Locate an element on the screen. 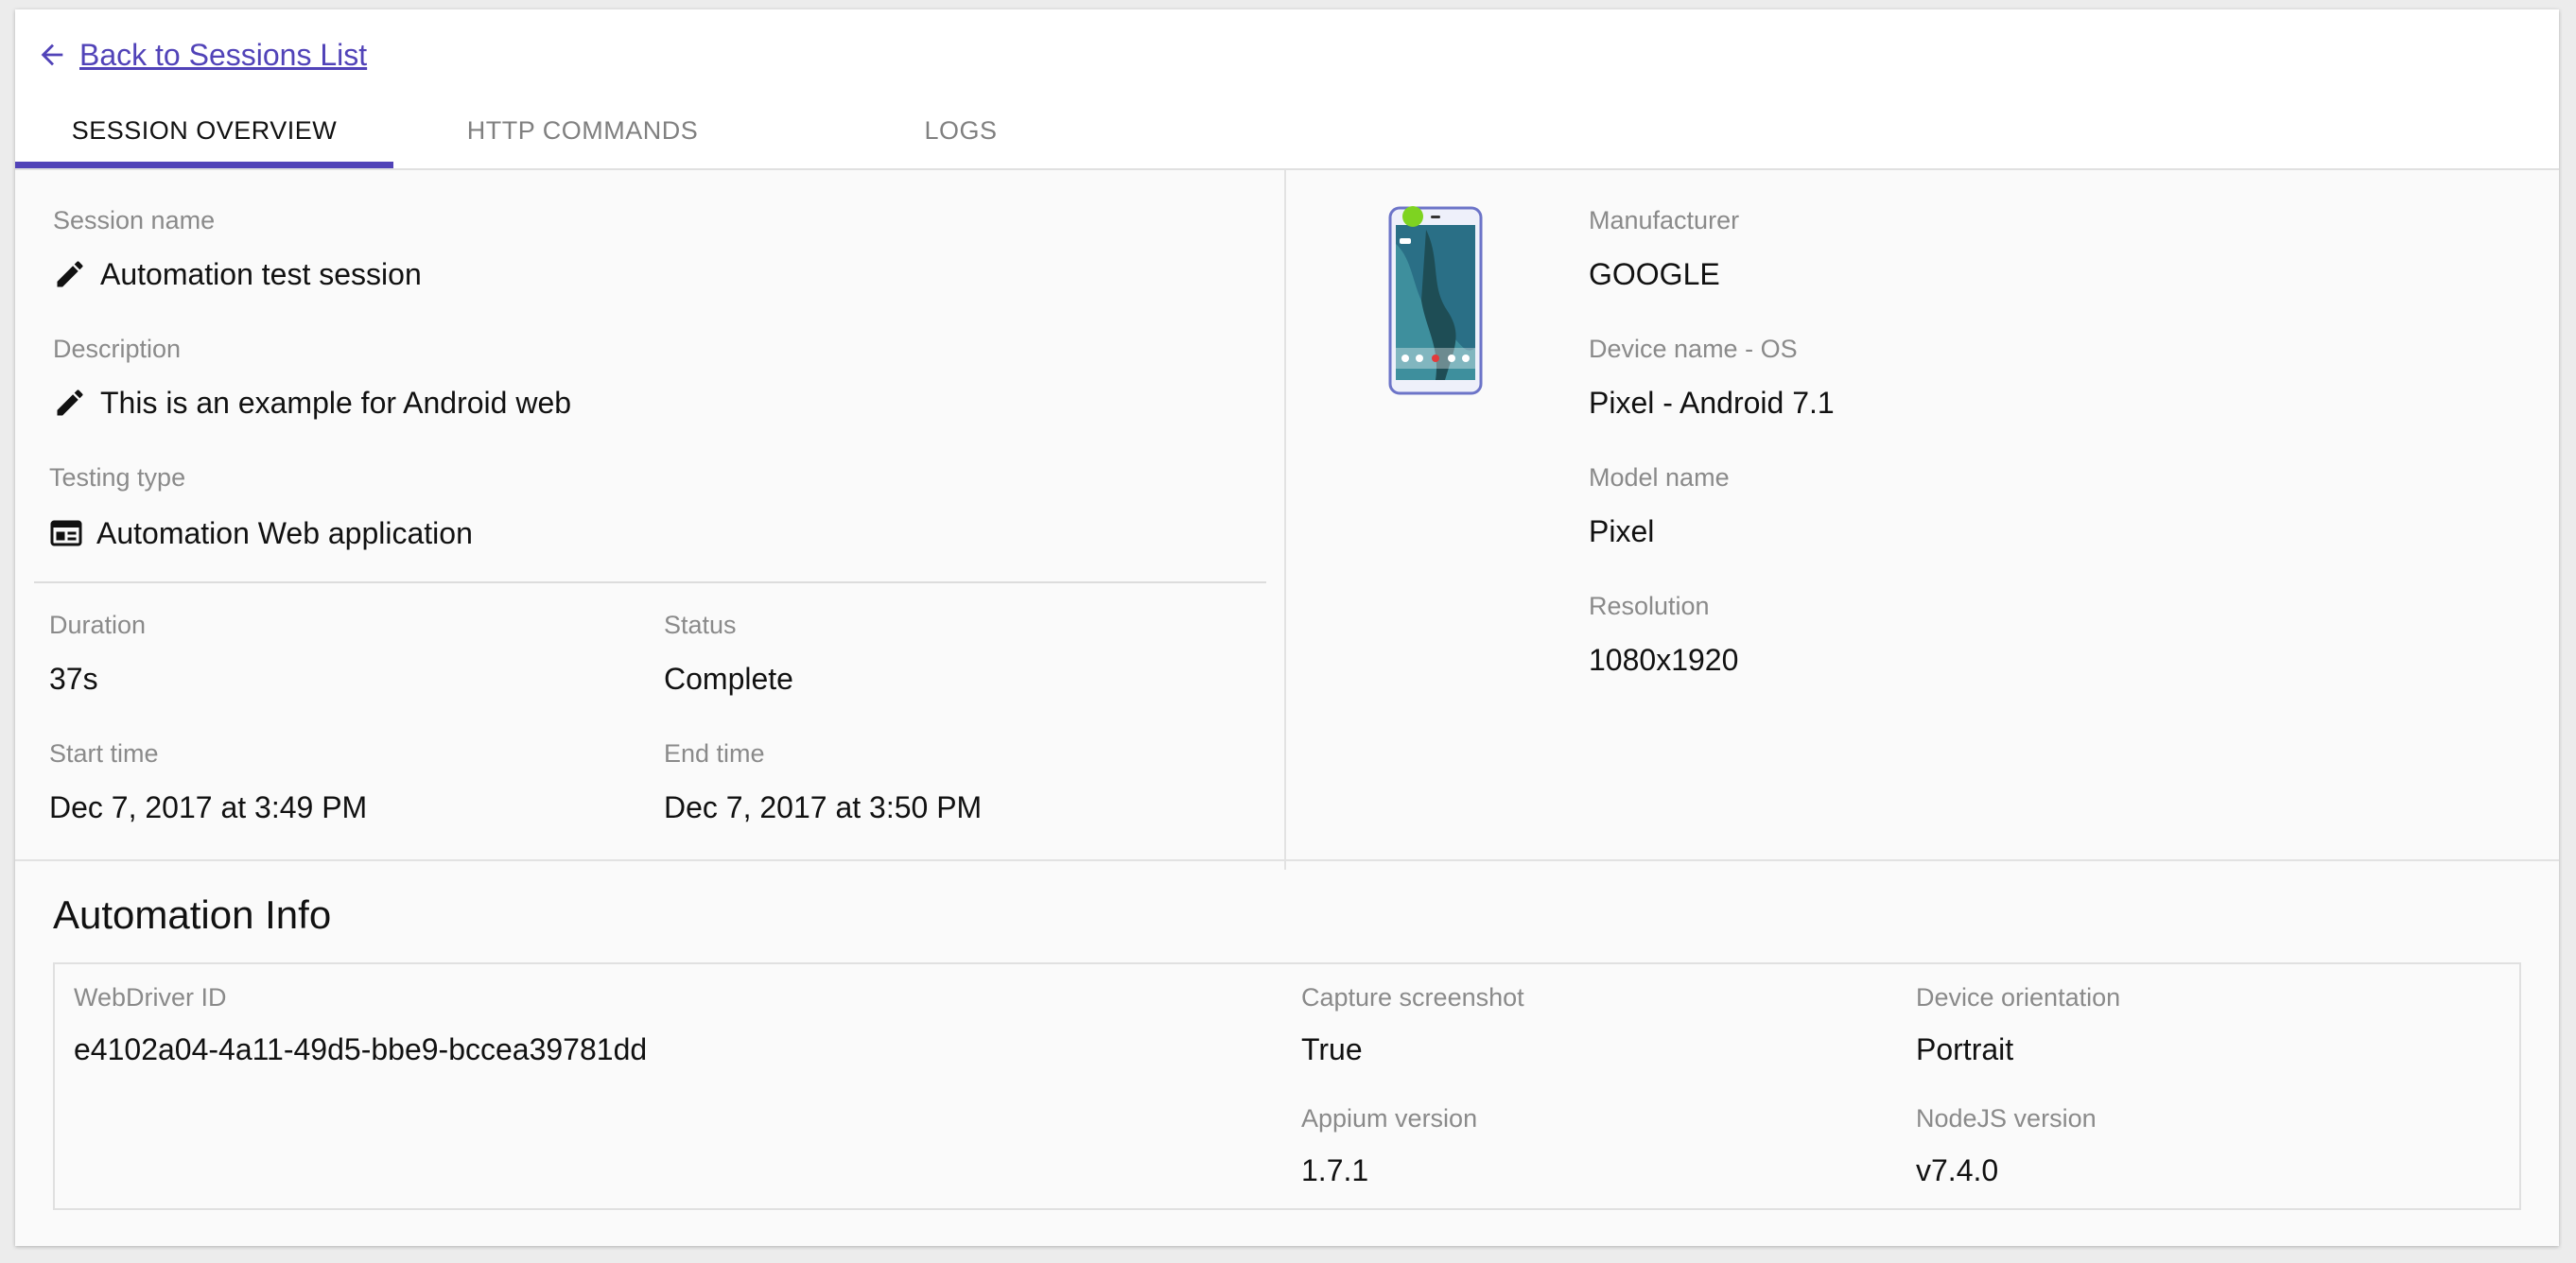  testing-type-label: Testing type is located at coordinates (117, 477).